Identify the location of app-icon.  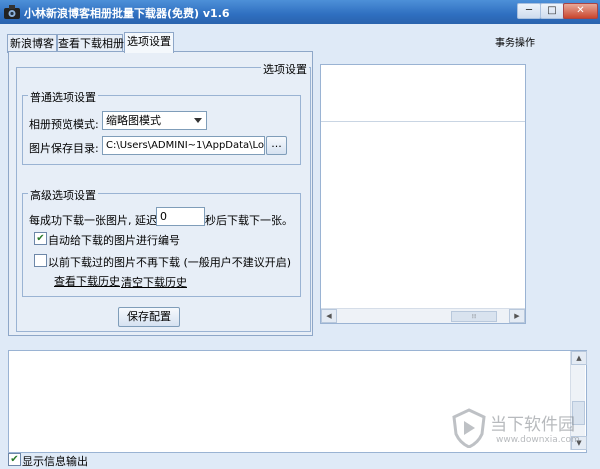
(12, 12).